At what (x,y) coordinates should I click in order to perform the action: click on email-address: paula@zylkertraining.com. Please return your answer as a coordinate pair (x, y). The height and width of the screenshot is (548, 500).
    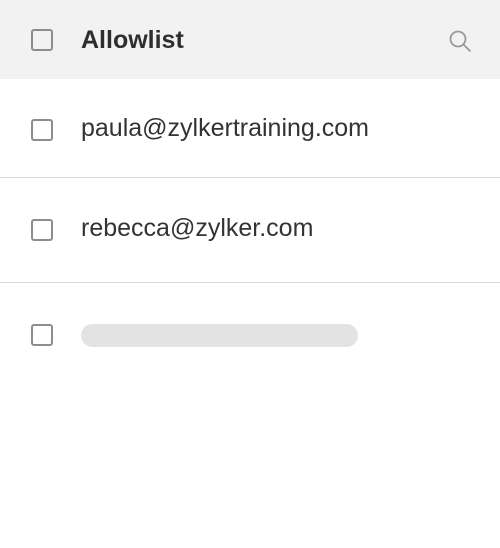
    Looking at the image, I should click on (225, 128).